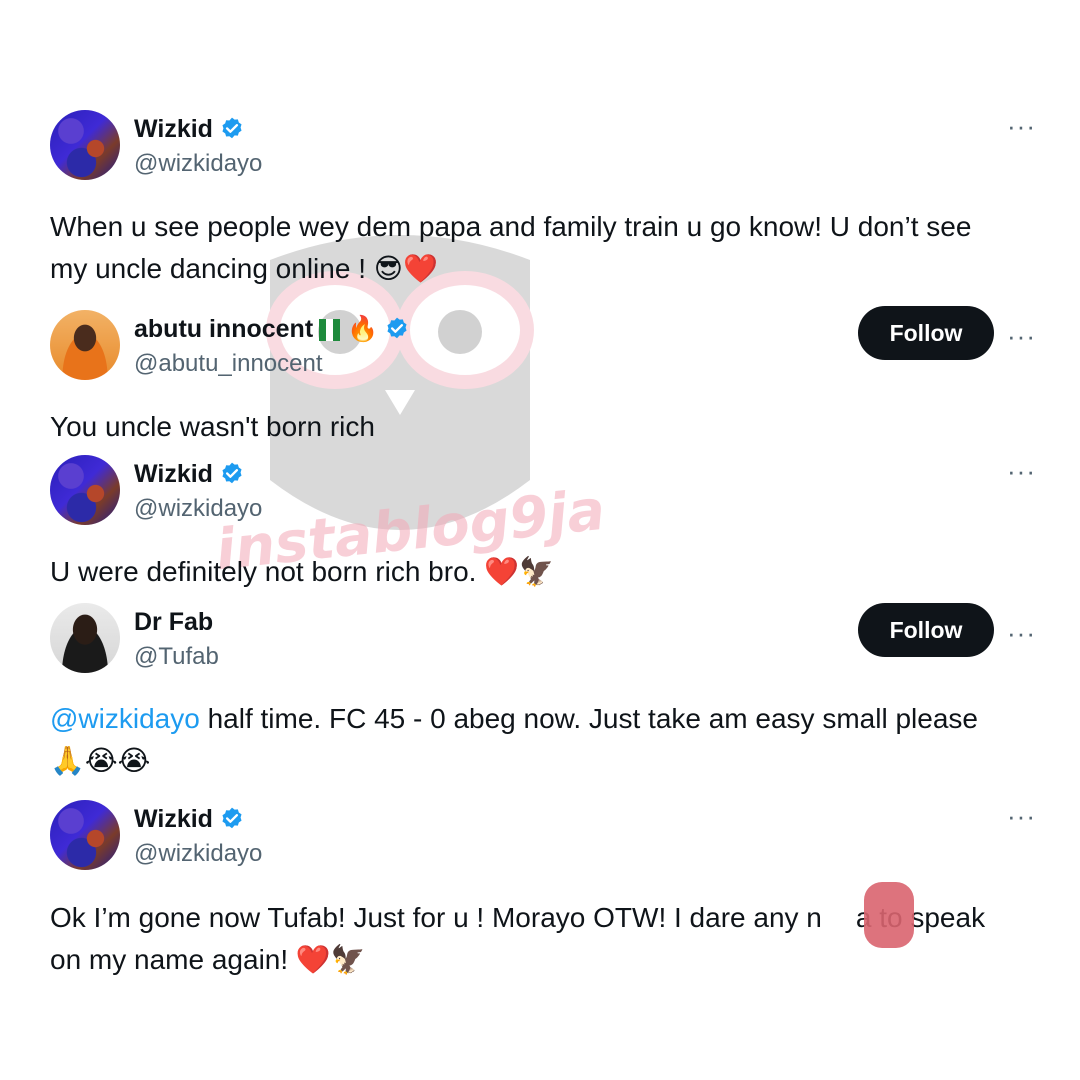 This screenshot has width=1080, height=1080. Describe the element at coordinates (100, 760) in the screenshot. I see `tweet-emojis: 🙏😭😭` at that location.